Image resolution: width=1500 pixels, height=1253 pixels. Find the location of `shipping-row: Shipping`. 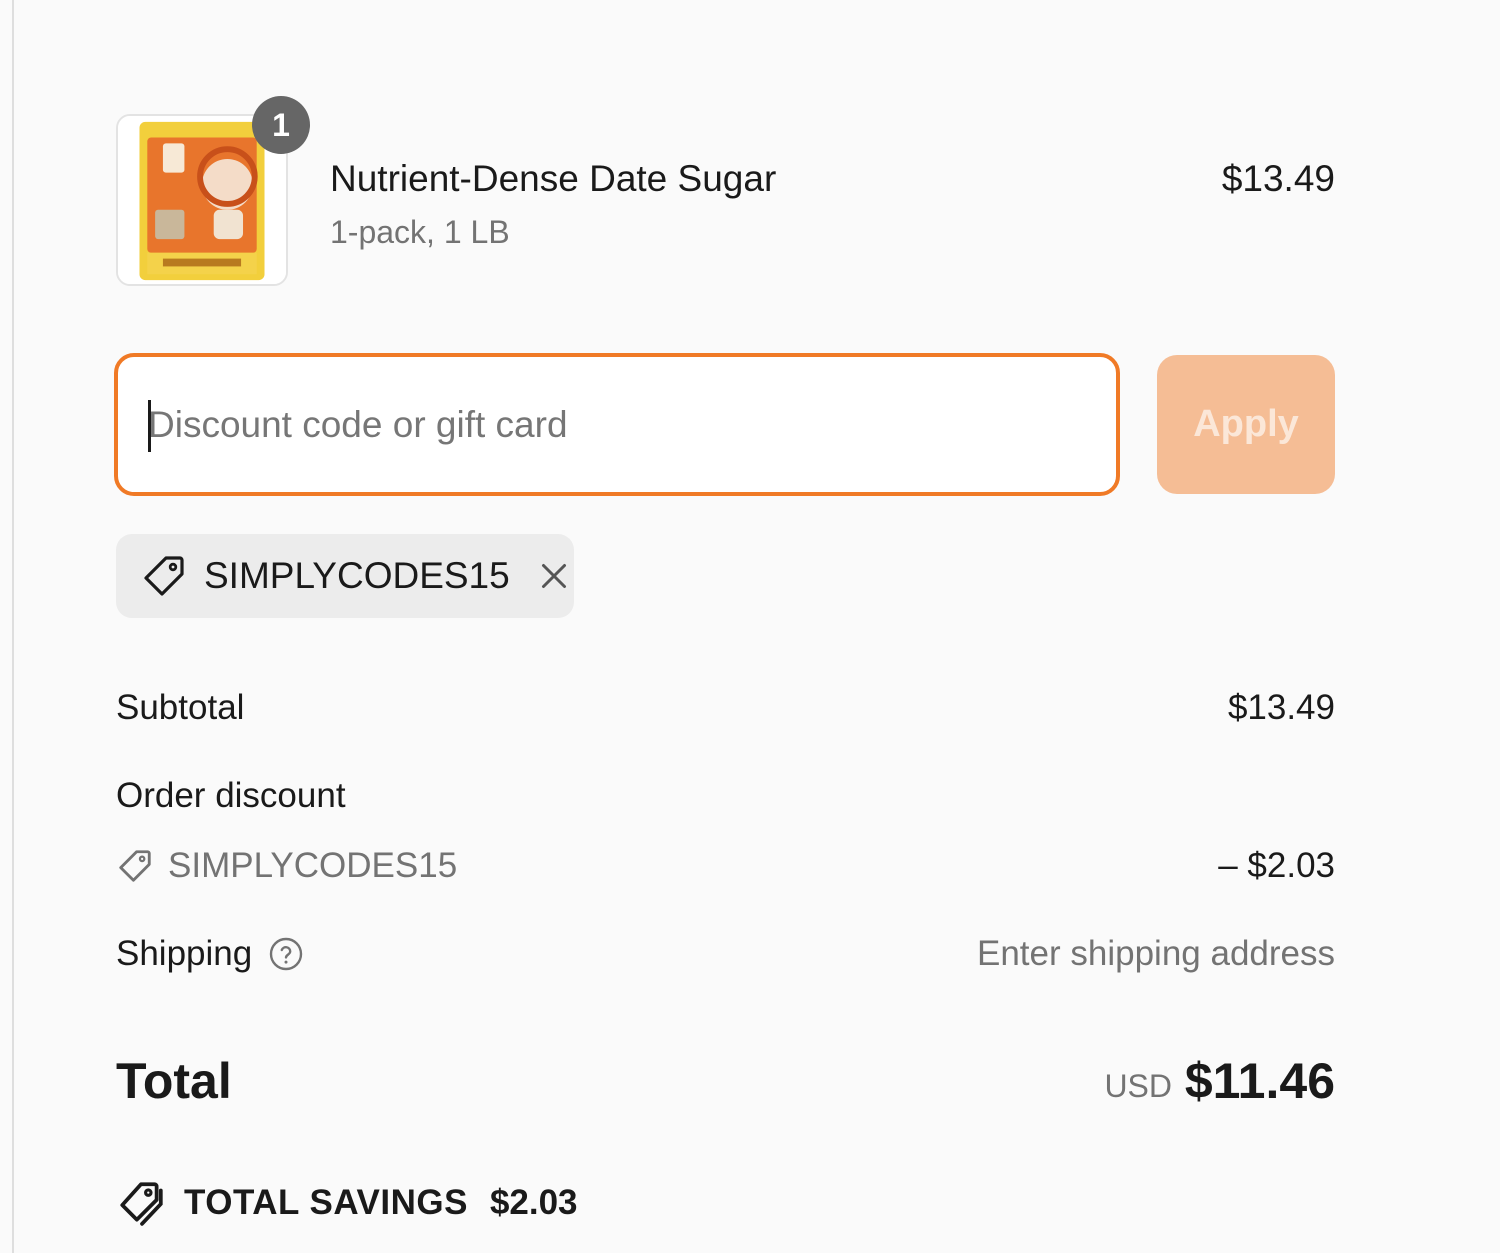

shipping-row: Shipping is located at coordinates (210, 954).